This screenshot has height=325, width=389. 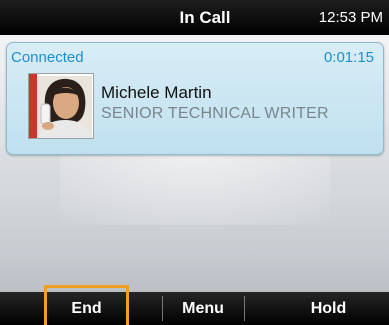 I want to click on status-bar: In Call 12:53 PM, so click(x=194, y=17).